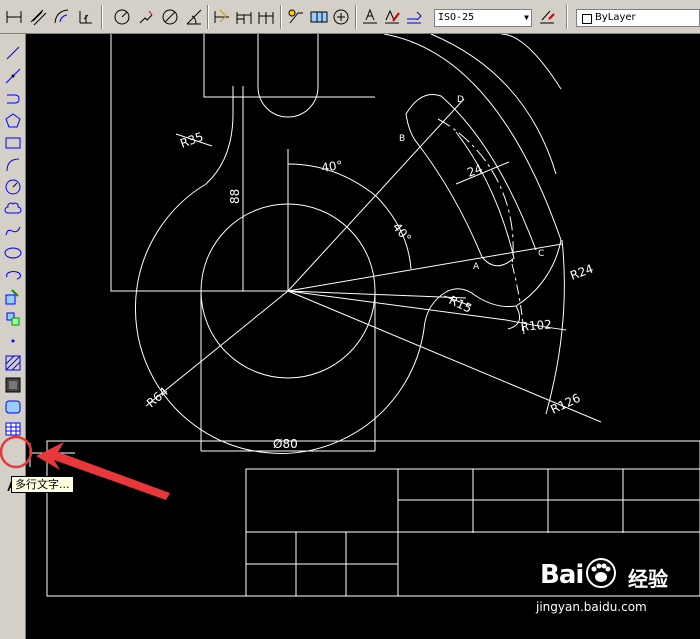  I want to click on dimension-style-select: ISO-25 ▼, so click(483, 18).